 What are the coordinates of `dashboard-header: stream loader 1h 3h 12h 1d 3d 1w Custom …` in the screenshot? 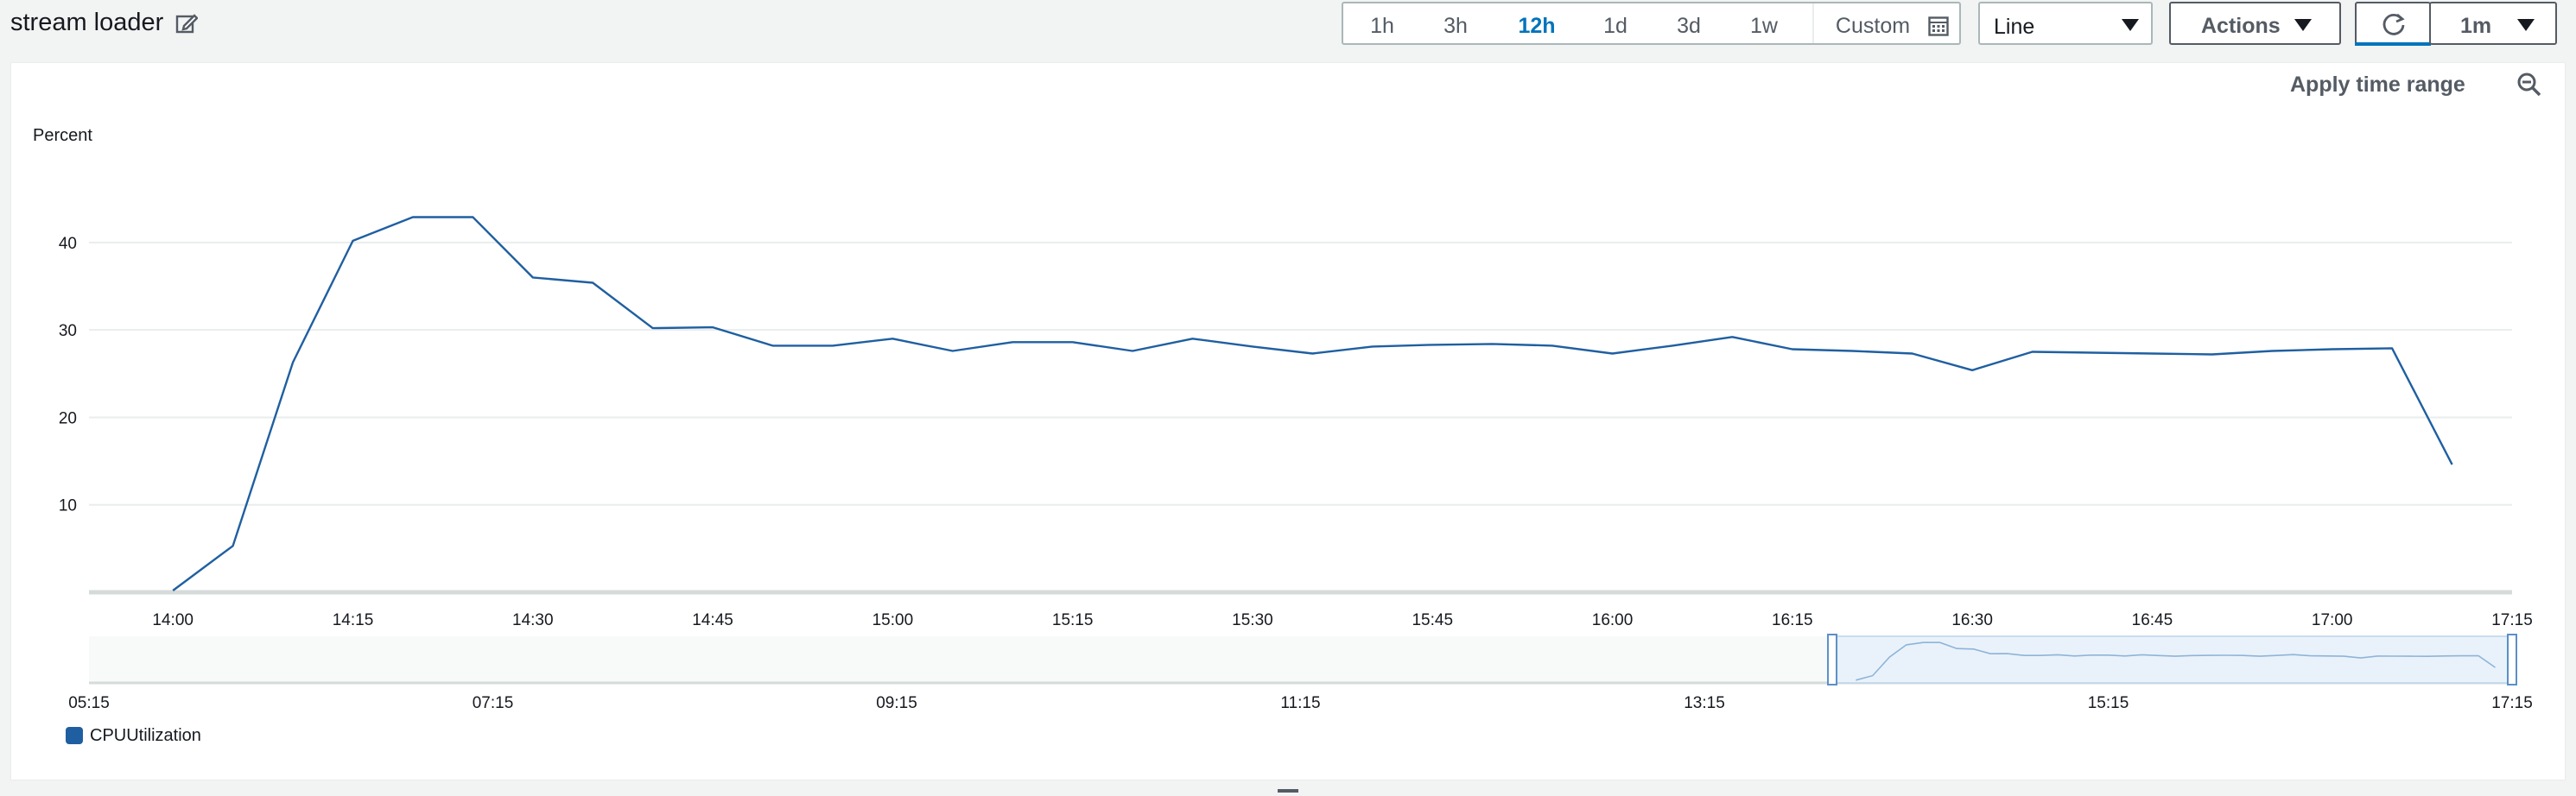 It's located at (1288, 28).